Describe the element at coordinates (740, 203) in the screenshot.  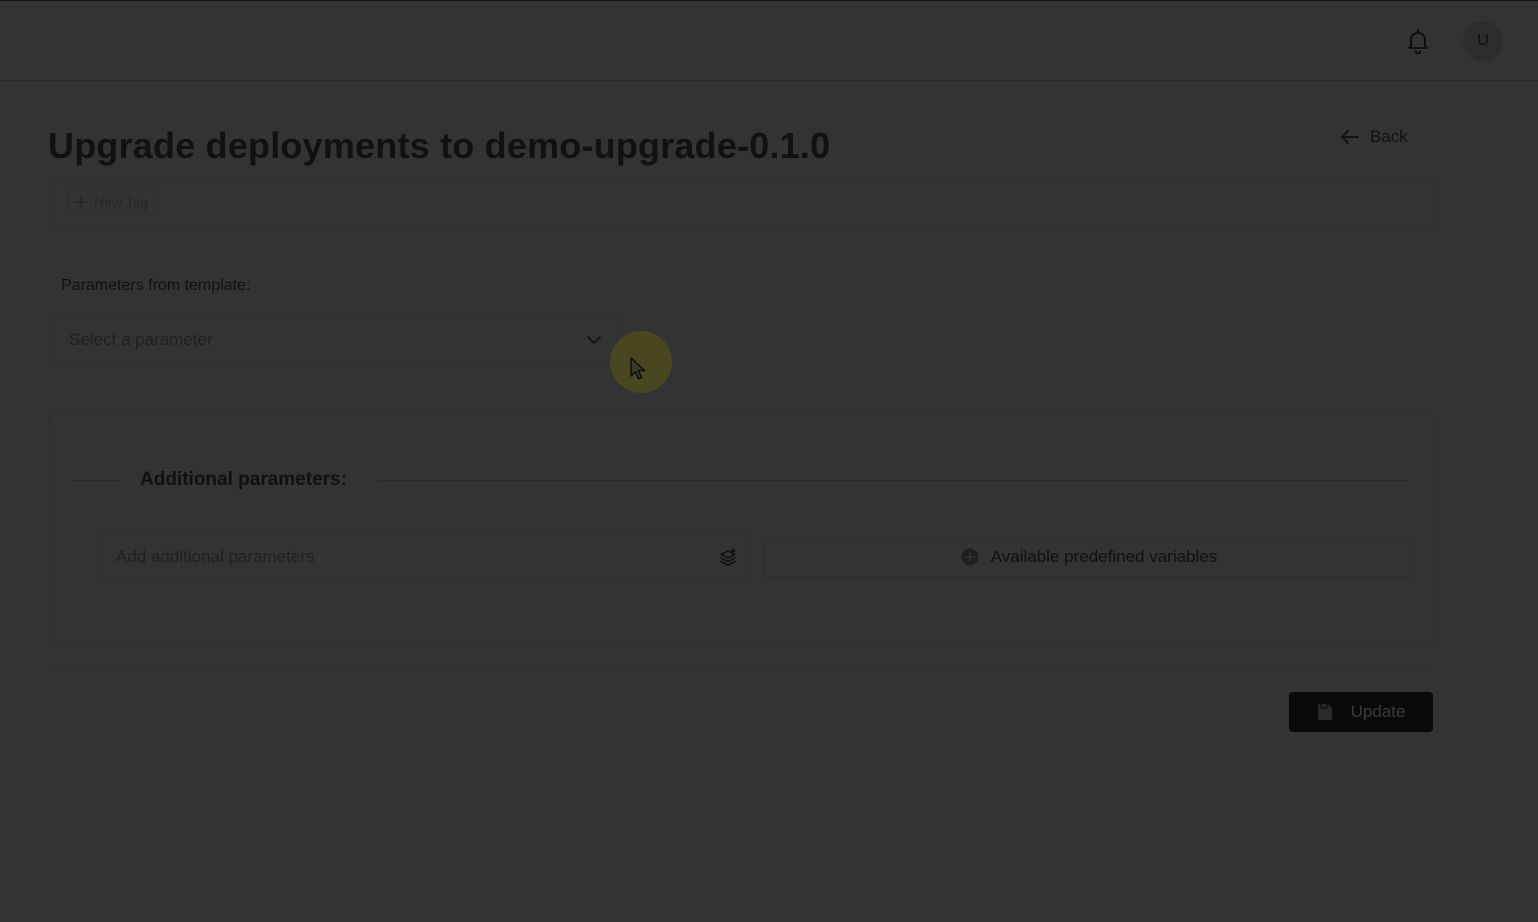
I see `tags-container: New Tag` at that location.